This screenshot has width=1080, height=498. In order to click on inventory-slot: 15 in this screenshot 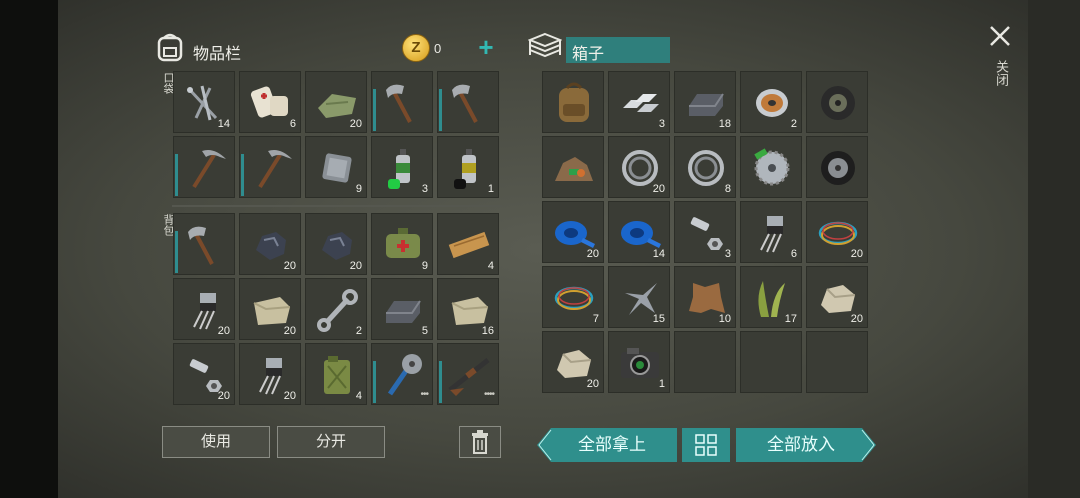, I will do `click(639, 297)`.